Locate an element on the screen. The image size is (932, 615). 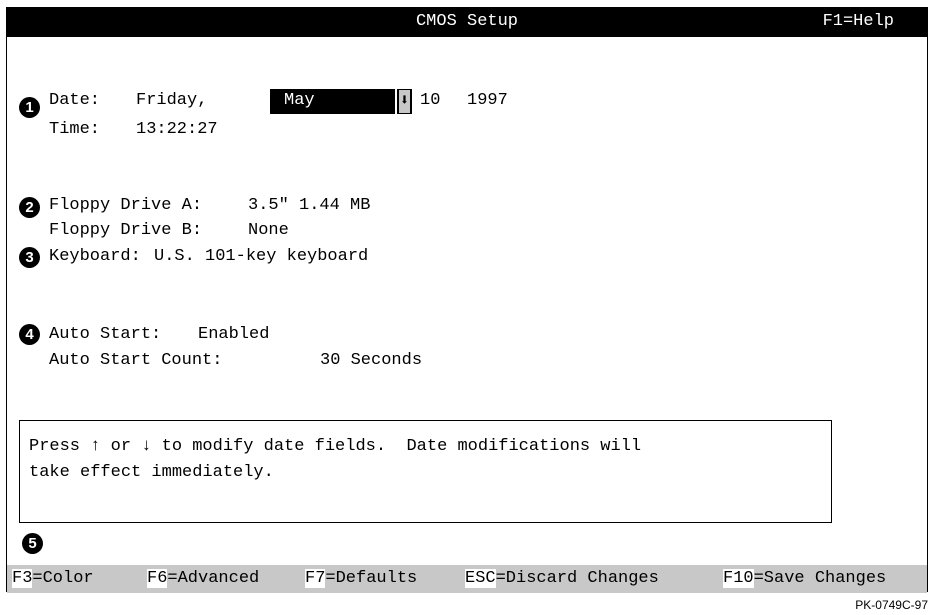
title-bar: CMOS Setup F1=Help is located at coordinates (467, 22).